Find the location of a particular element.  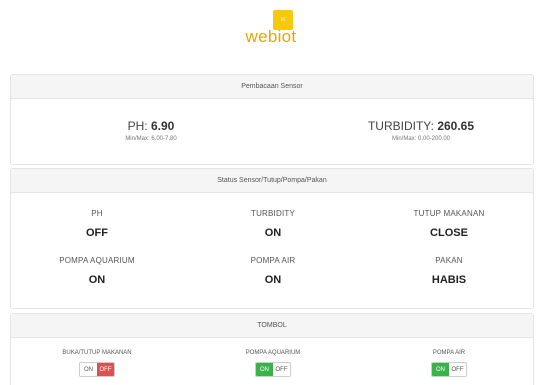

control-pompa-aquarium: POMPA AQUARIUM ON OFF is located at coordinates (273, 363).